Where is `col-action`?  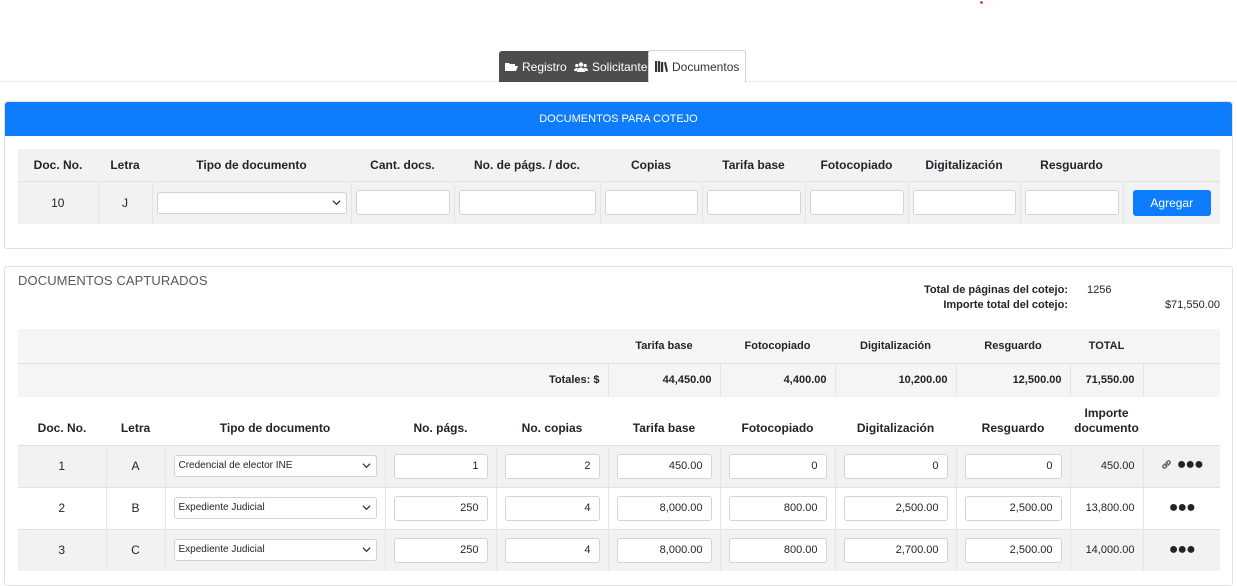 col-action is located at coordinates (1171, 165).